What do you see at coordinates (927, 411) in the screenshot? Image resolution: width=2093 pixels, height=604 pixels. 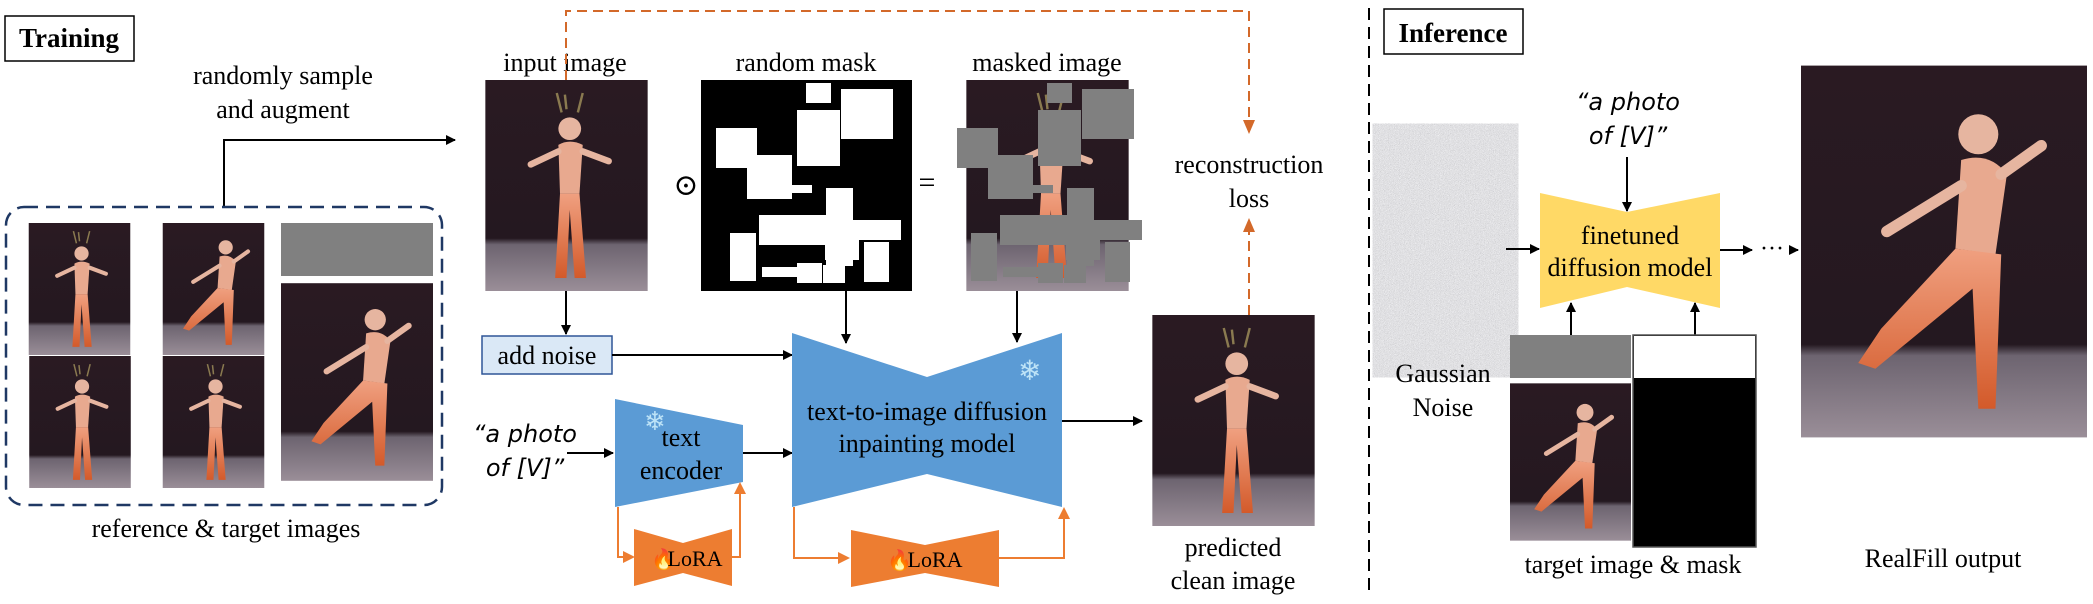 I see `svg-text: text-to-image diffusion` at bounding box center [927, 411].